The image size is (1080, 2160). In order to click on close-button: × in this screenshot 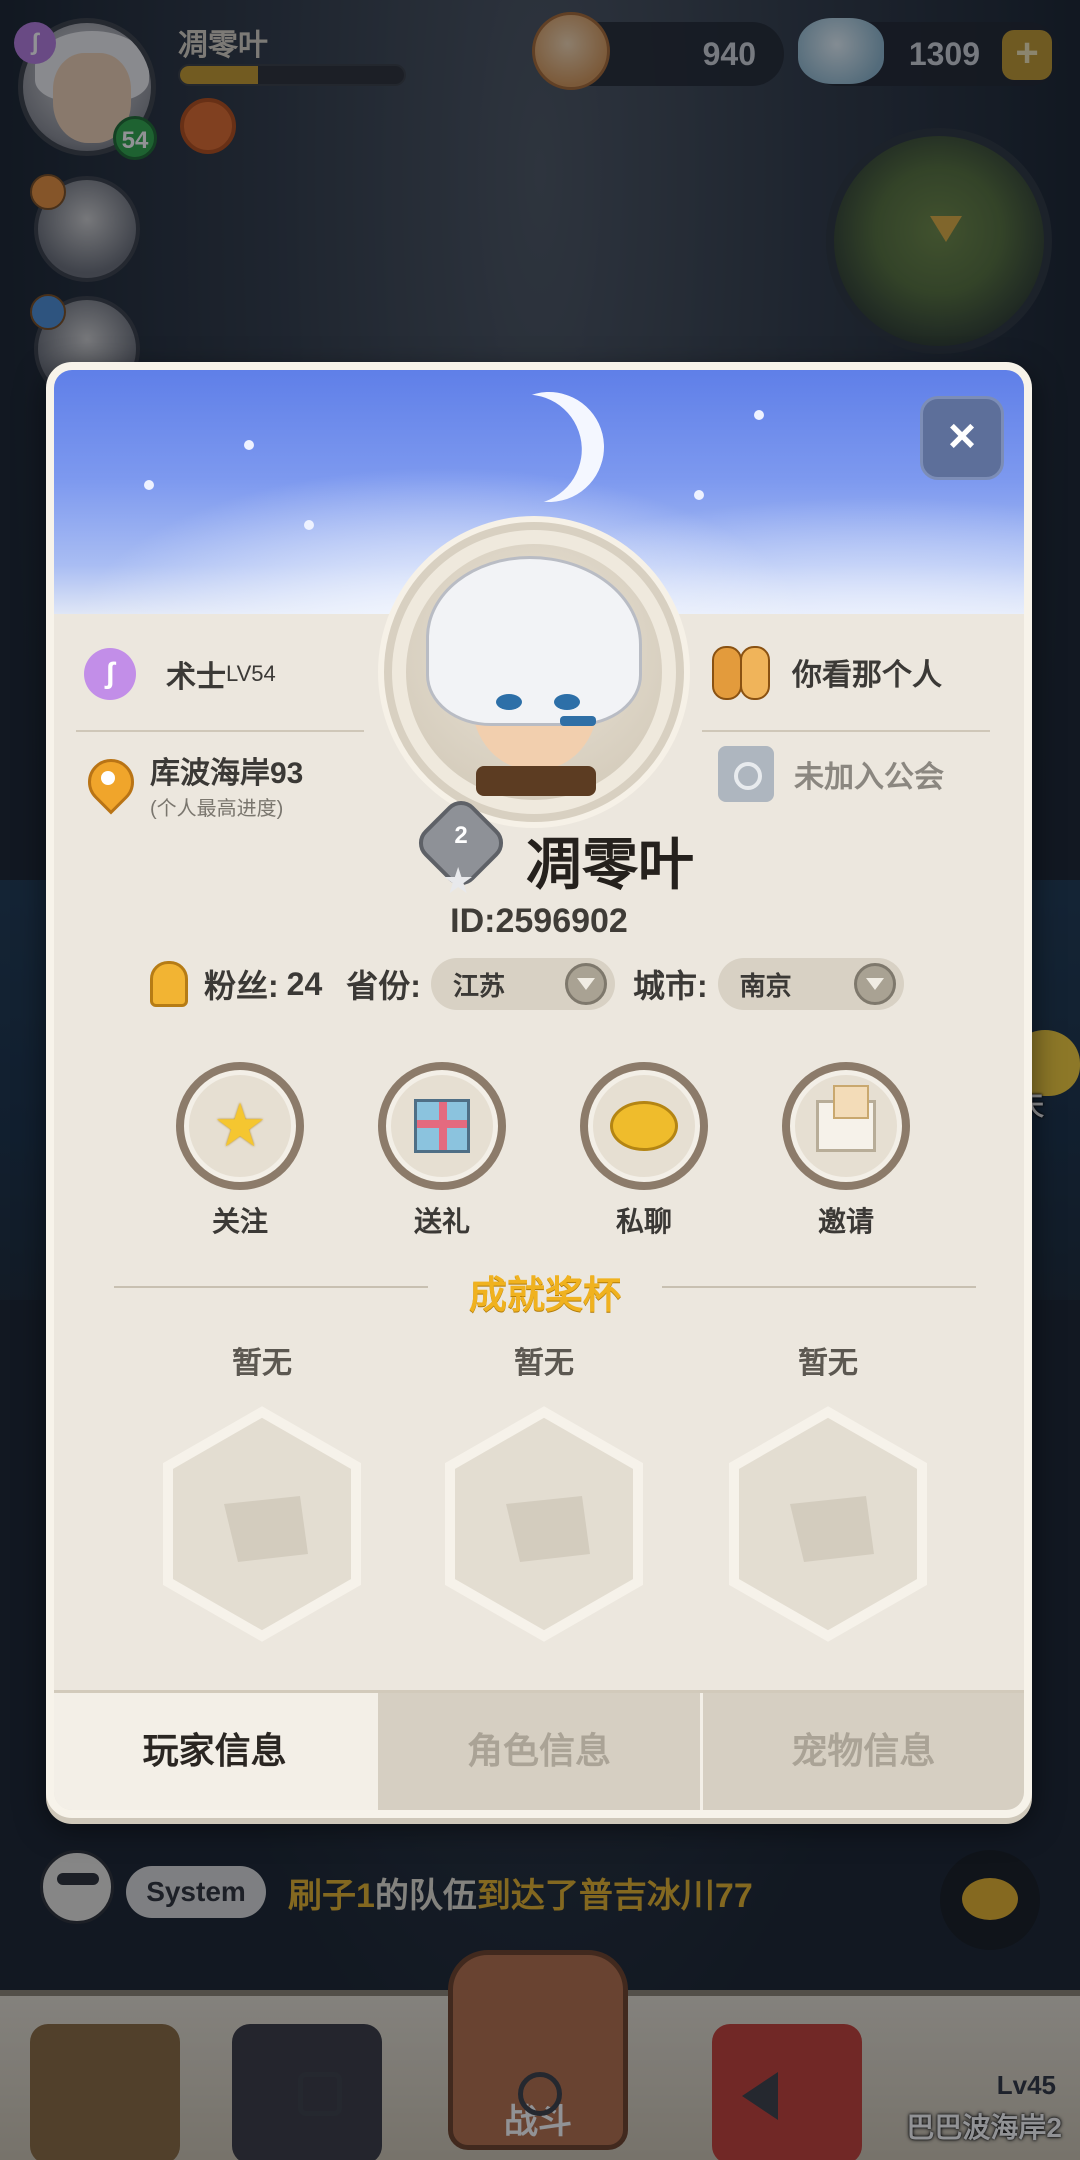, I will do `click(962, 438)`.